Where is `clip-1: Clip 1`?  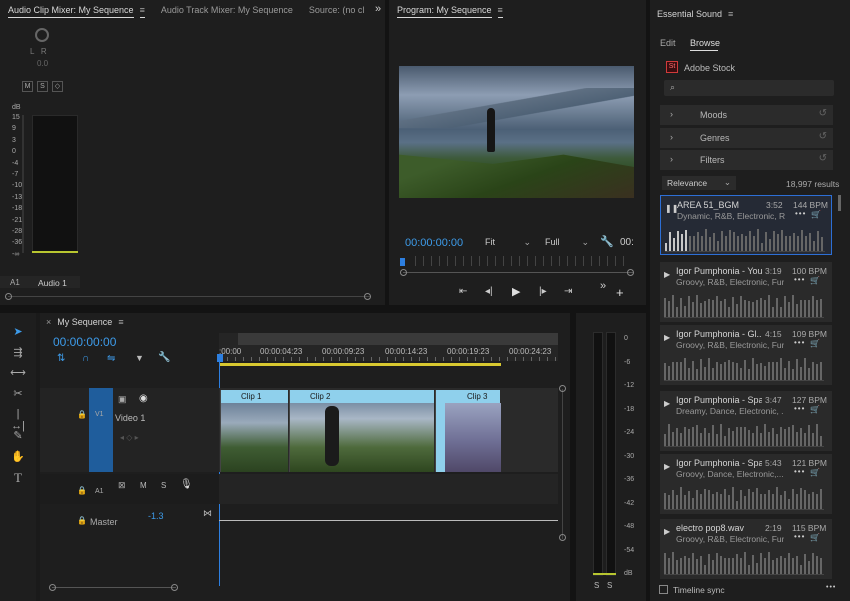
clip-1: Clip 1 is located at coordinates (254, 431).